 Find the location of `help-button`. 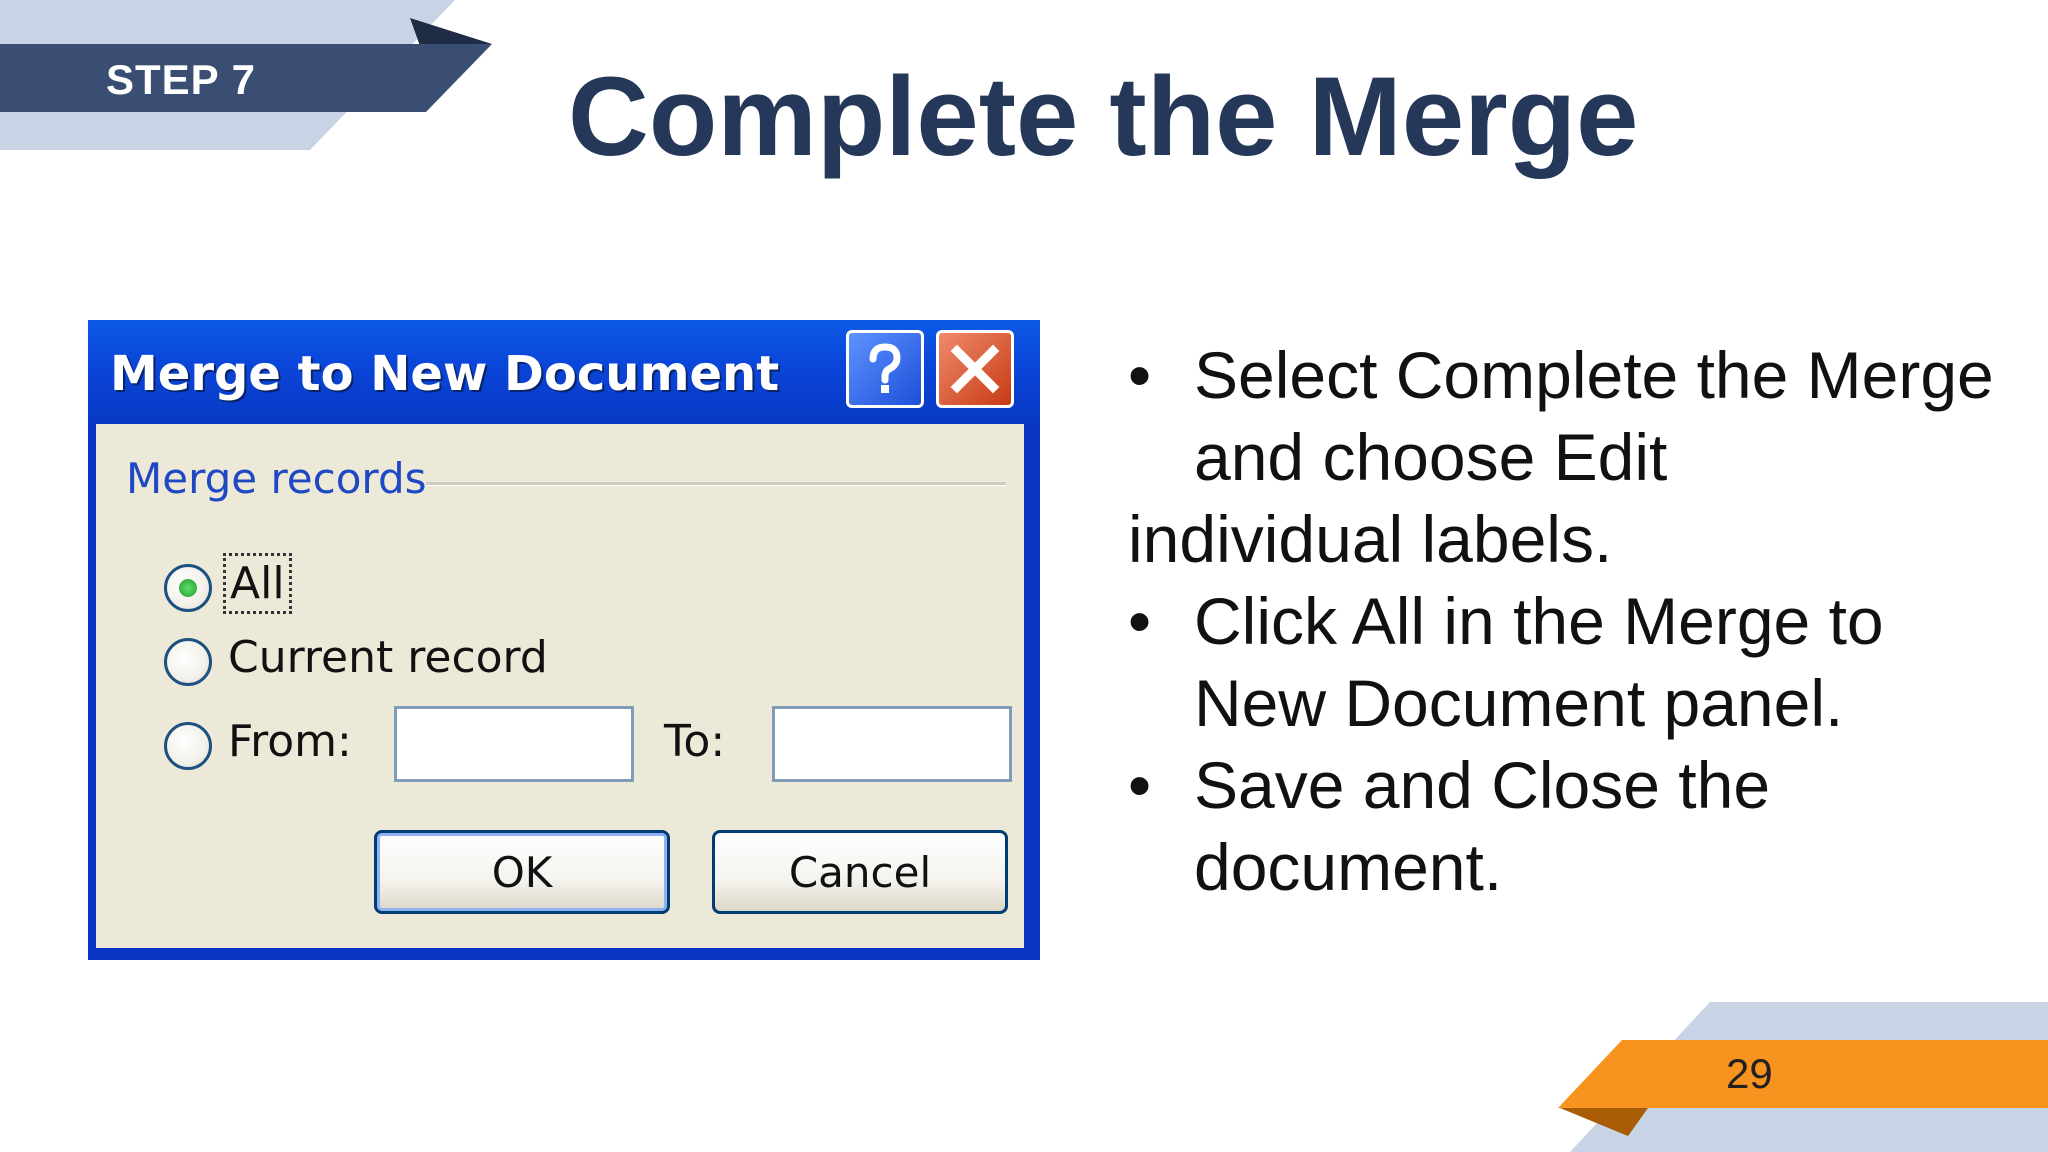

help-button is located at coordinates (885, 369).